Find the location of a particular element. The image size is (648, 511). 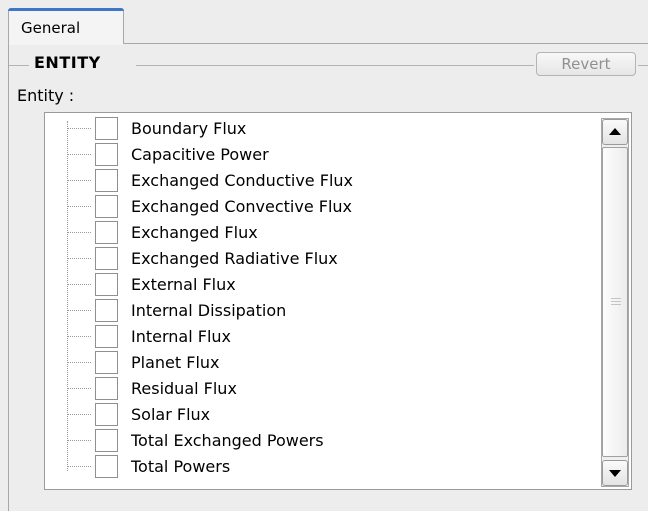

list-item: Planet Flux is located at coordinates (322, 362).